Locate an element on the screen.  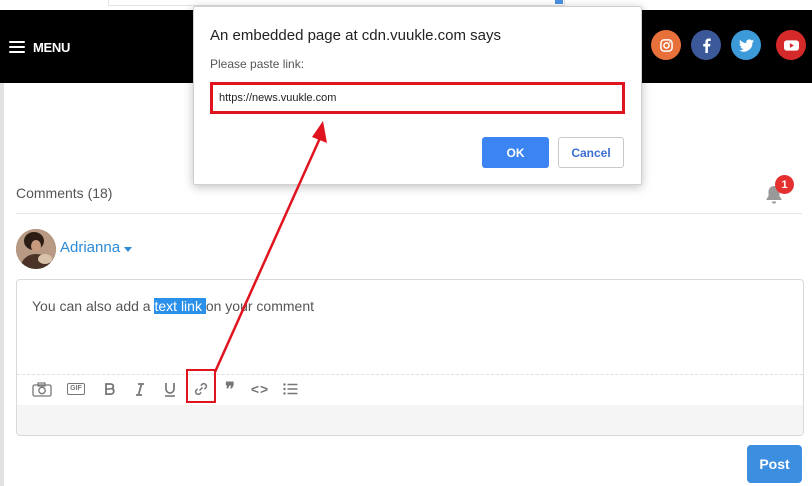
comment-text-after: on your comment is located at coordinates (260, 306).